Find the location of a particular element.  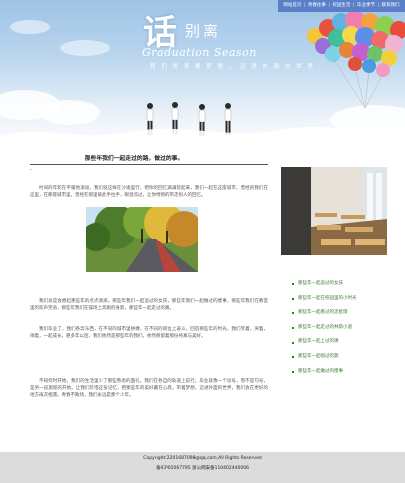

nav-item-graduation: 毕业季节 is located at coordinates (365, 6).